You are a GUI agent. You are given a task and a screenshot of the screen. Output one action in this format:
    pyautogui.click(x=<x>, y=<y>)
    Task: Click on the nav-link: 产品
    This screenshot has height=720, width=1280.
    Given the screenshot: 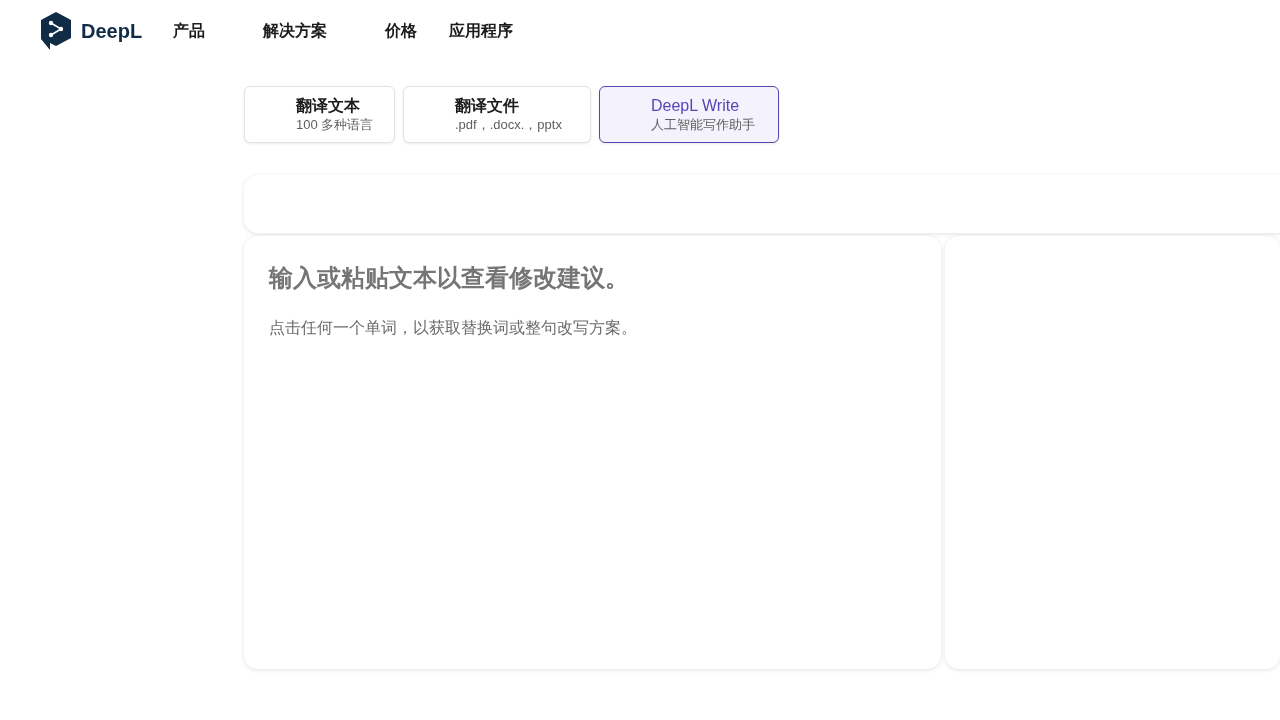 What is the action you would take?
    pyautogui.click(x=218, y=31)
    